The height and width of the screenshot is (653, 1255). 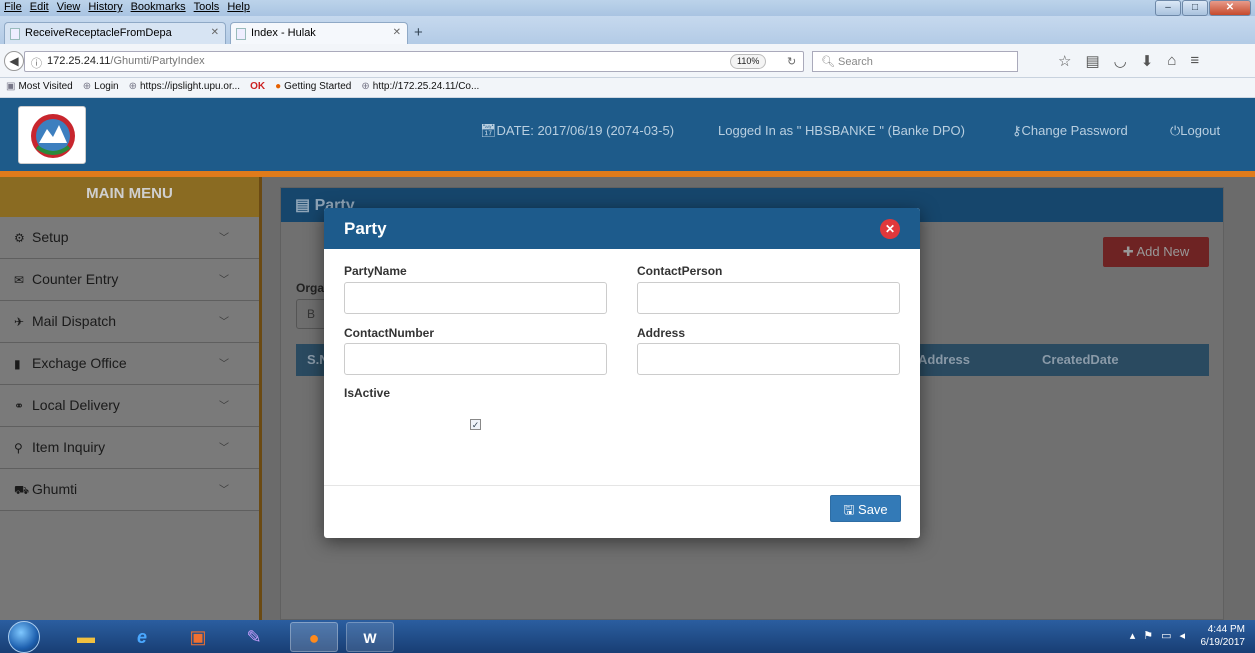 I want to click on home-icon: ⌂, so click(x=1171, y=61).